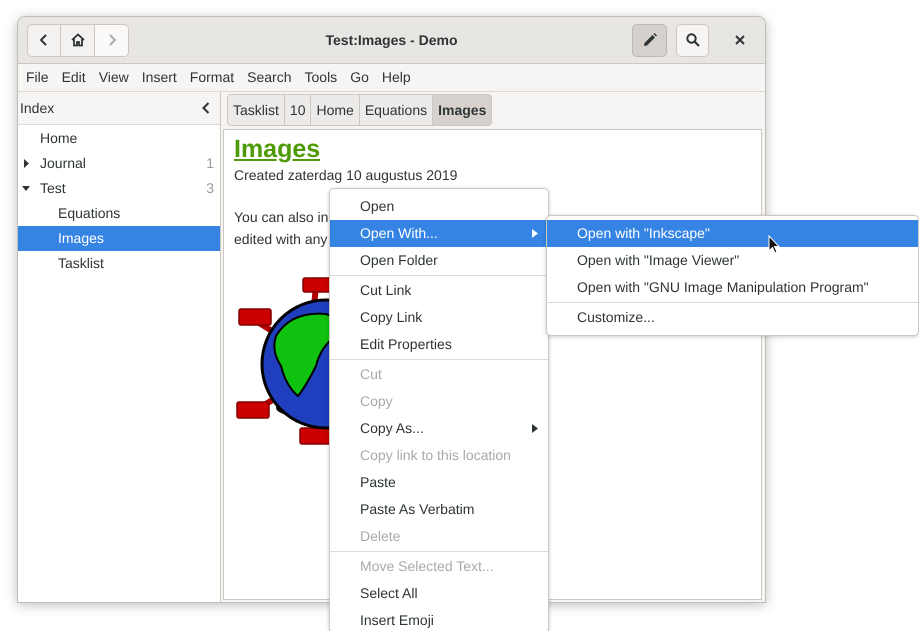 This screenshot has height=631, width=919. Describe the element at coordinates (277, 149) in the screenshot. I see `page-heading: Images` at that location.